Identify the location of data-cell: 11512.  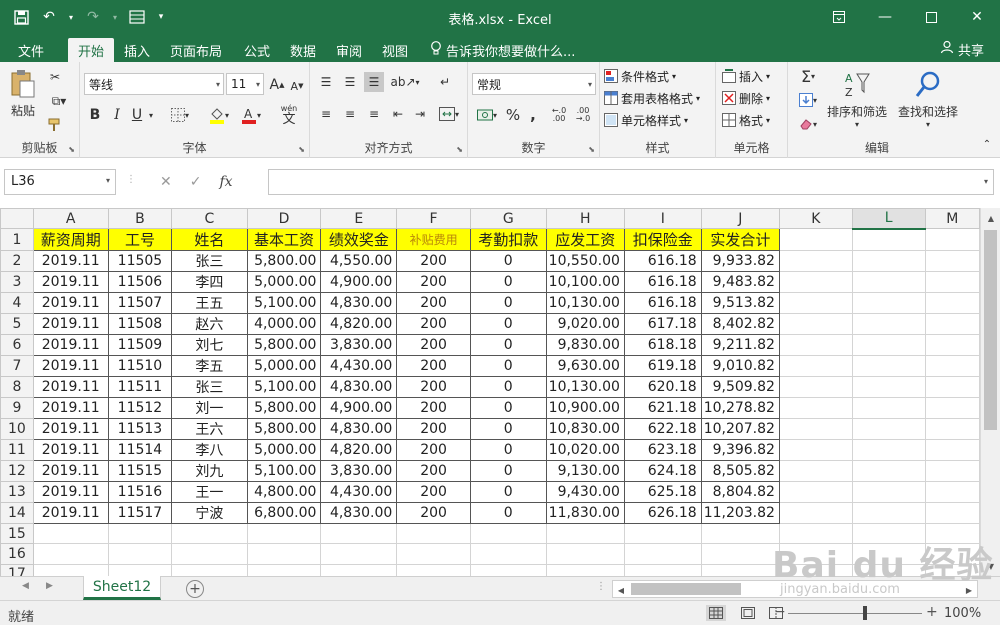
(140, 408).